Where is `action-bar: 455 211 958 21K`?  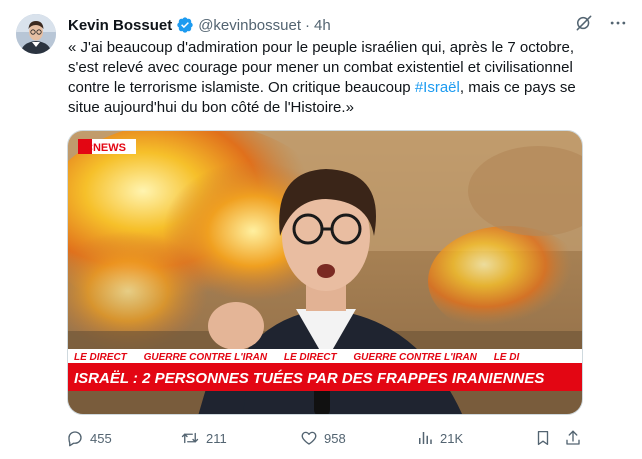 action-bar: 455 211 958 21K is located at coordinates (326, 438).